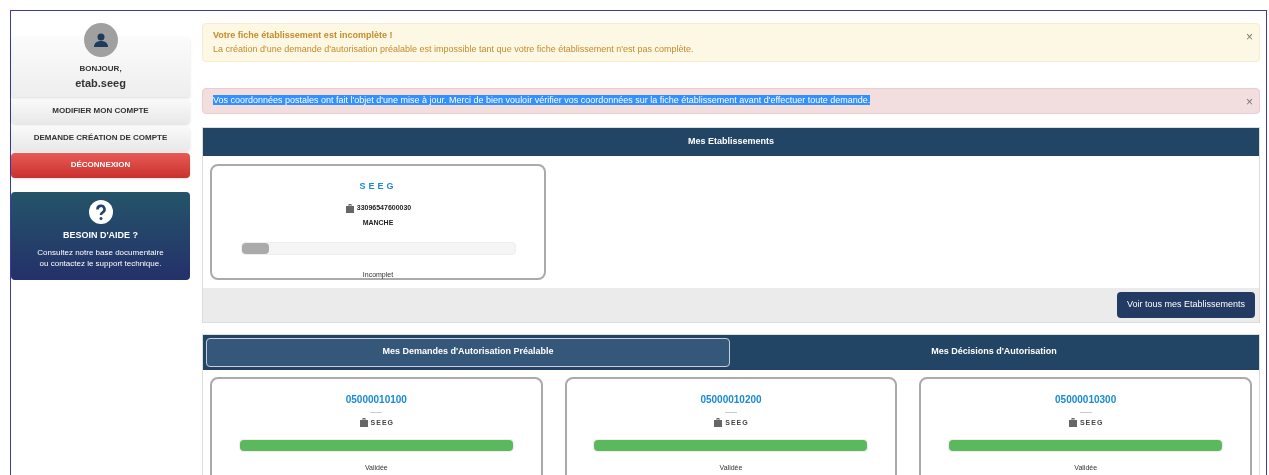 The width and height of the screenshot is (1269, 475). Describe the element at coordinates (378, 186) in the screenshot. I see `establishment-name: SEEG` at that location.